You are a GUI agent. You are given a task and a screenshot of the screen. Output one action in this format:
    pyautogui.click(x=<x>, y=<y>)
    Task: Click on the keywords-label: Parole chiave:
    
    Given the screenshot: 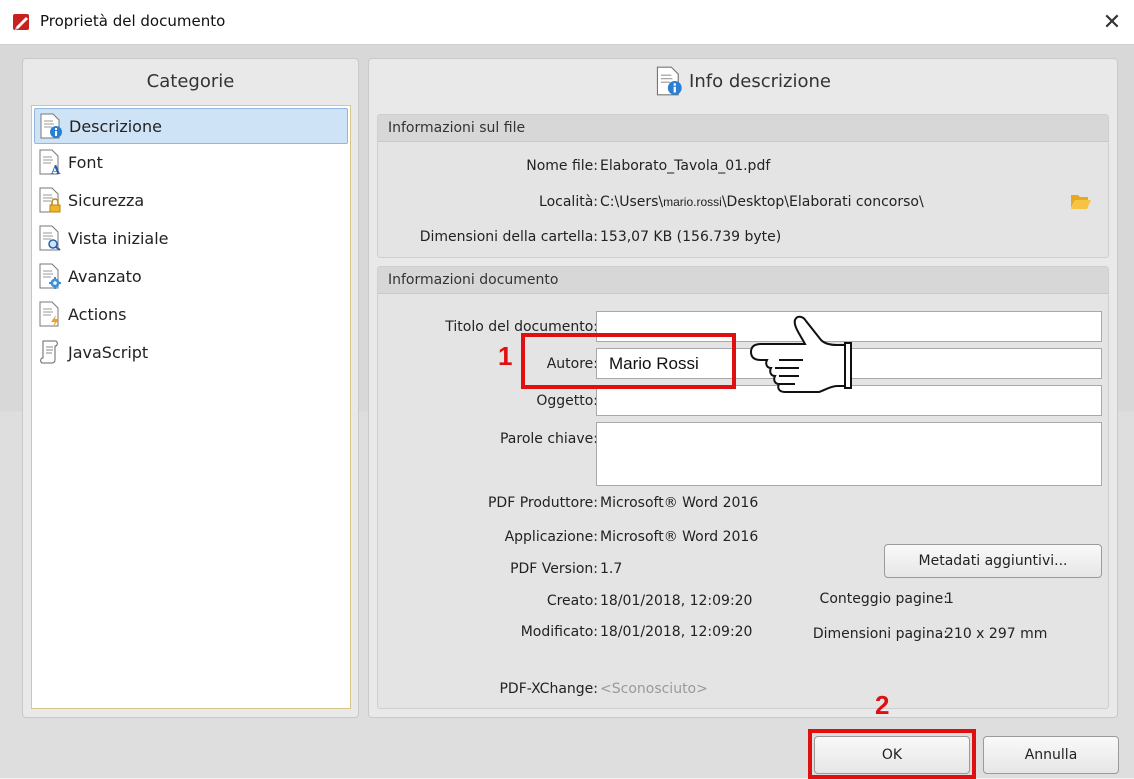 What is the action you would take?
    pyautogui.click(x=548, y=439)
    